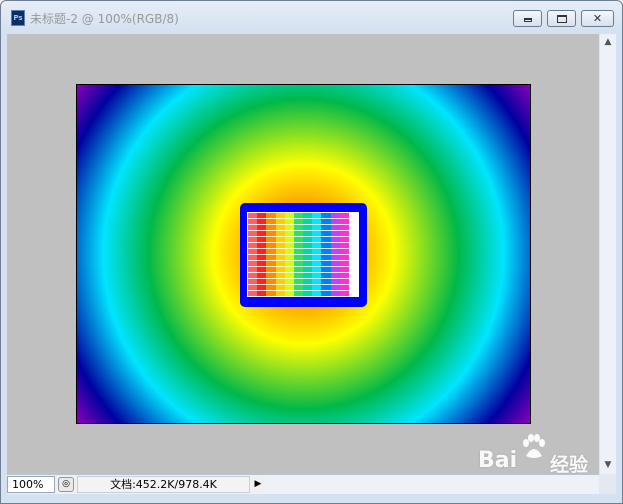 The image size is (623, 504). Describe the element at coordinates (258, 484) in the screenshot. I see `status-menu-arrow-icon: ▶` at that location.